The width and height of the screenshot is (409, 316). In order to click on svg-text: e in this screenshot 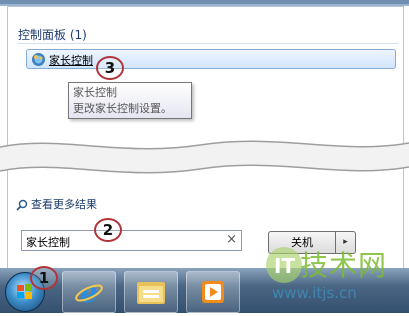, I will do `click(89, 292)`.